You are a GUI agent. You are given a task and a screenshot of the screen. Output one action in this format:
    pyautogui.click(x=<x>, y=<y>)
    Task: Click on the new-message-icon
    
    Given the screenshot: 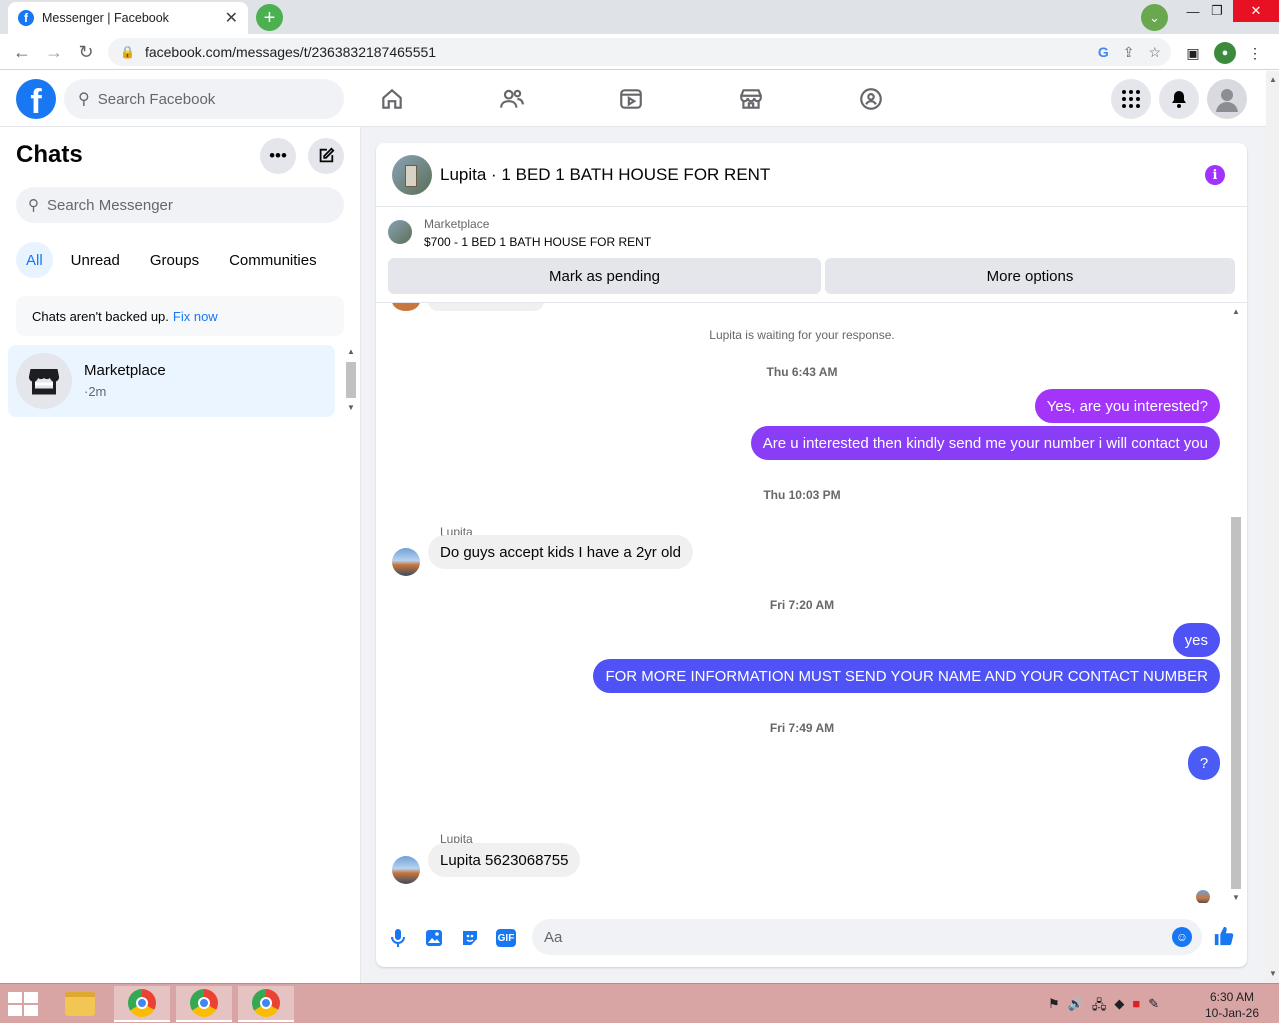 What is the action you would take?
    pyautogui.click(x=326, y=156)
    